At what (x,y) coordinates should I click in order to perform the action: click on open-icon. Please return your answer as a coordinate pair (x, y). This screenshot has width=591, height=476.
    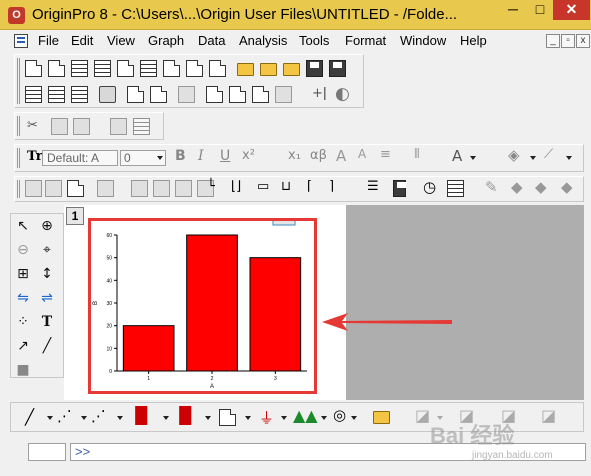
    Looking at the image, I should click on (245, 69).